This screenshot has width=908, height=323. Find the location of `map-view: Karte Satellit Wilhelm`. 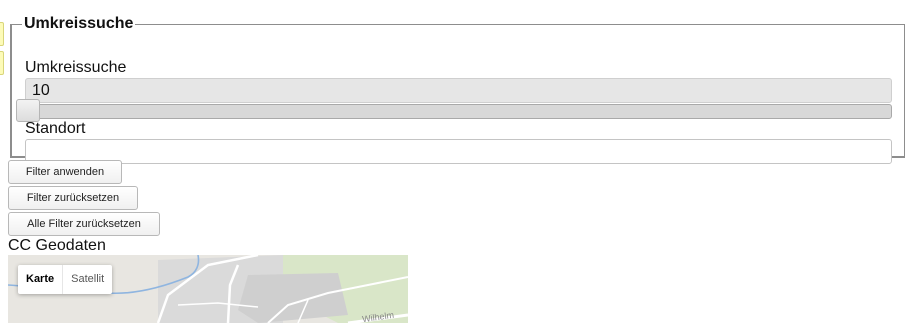

map-view: Karte Satellit Wilhelm is located at coordinates (208, 289).